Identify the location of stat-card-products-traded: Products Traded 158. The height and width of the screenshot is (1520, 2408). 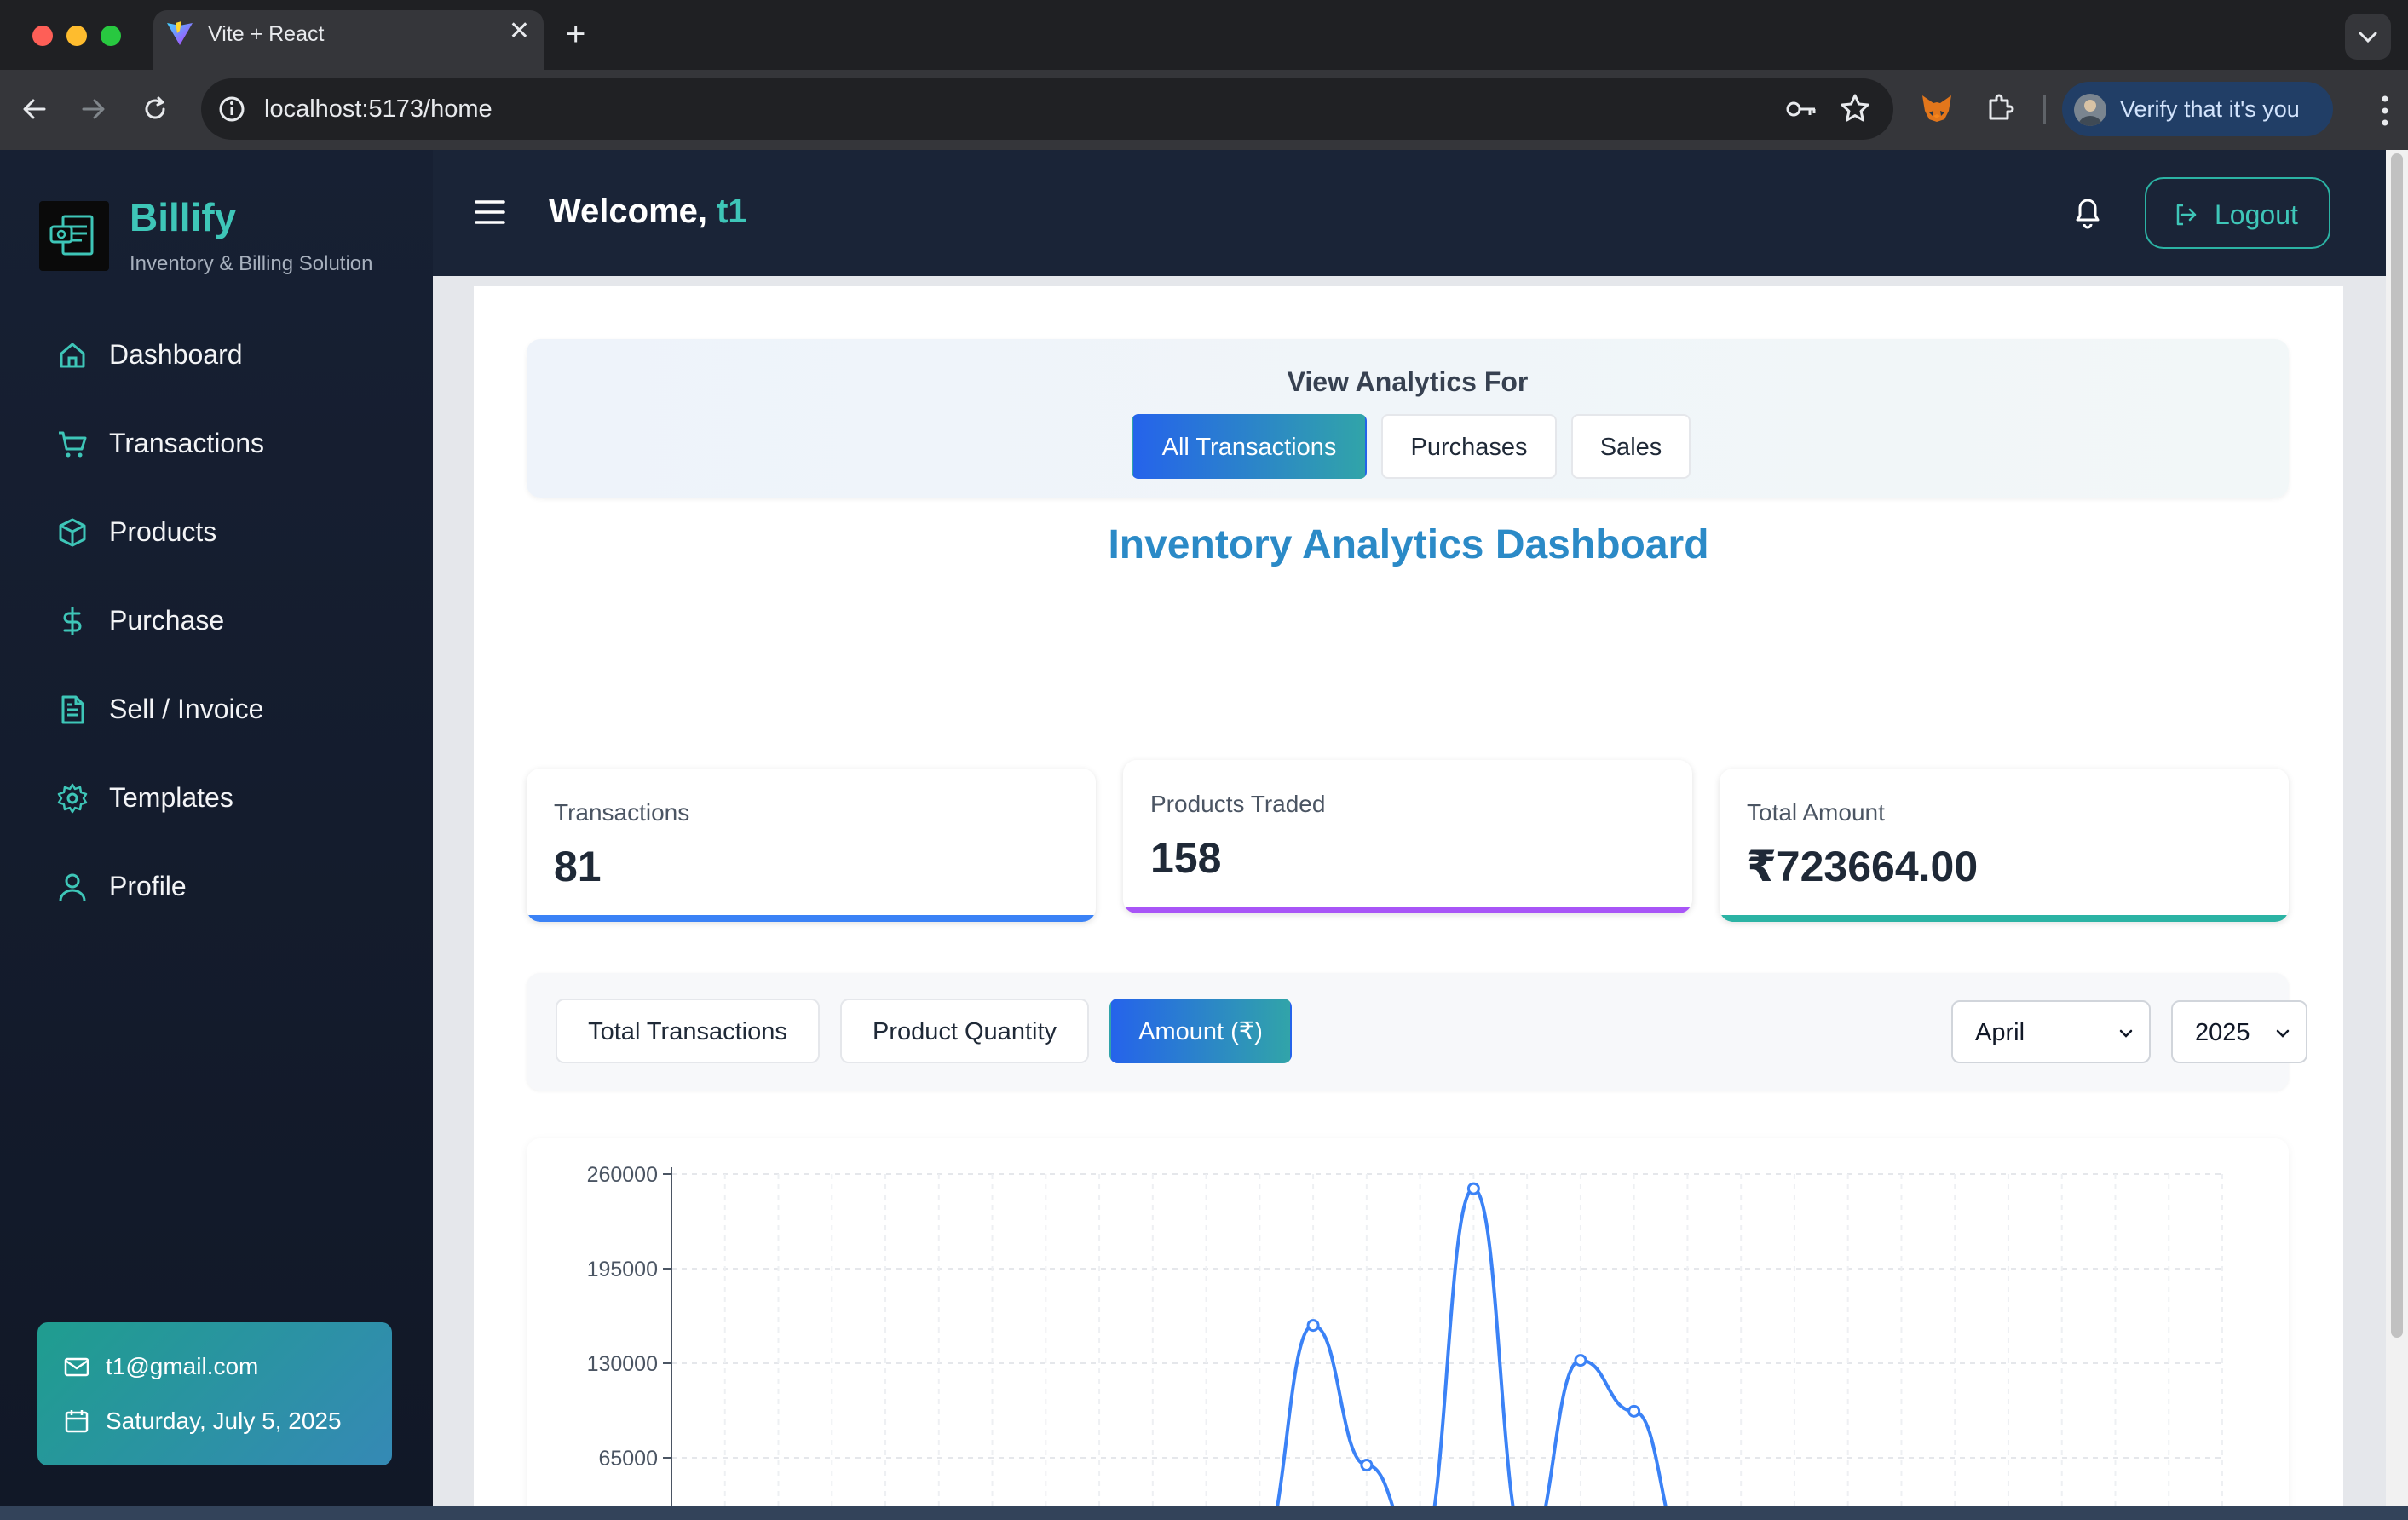
(1407, 836).